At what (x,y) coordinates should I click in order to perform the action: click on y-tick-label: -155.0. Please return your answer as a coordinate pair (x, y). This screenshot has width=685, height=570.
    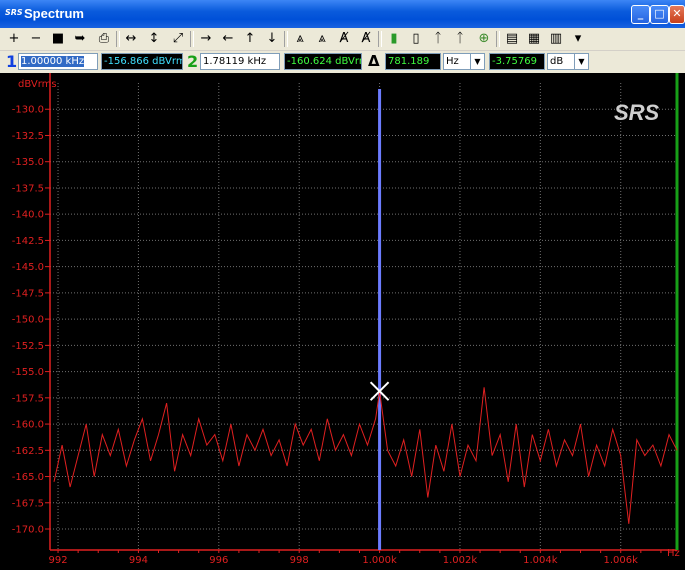
    Looking at the image, I should click on (28, 372).